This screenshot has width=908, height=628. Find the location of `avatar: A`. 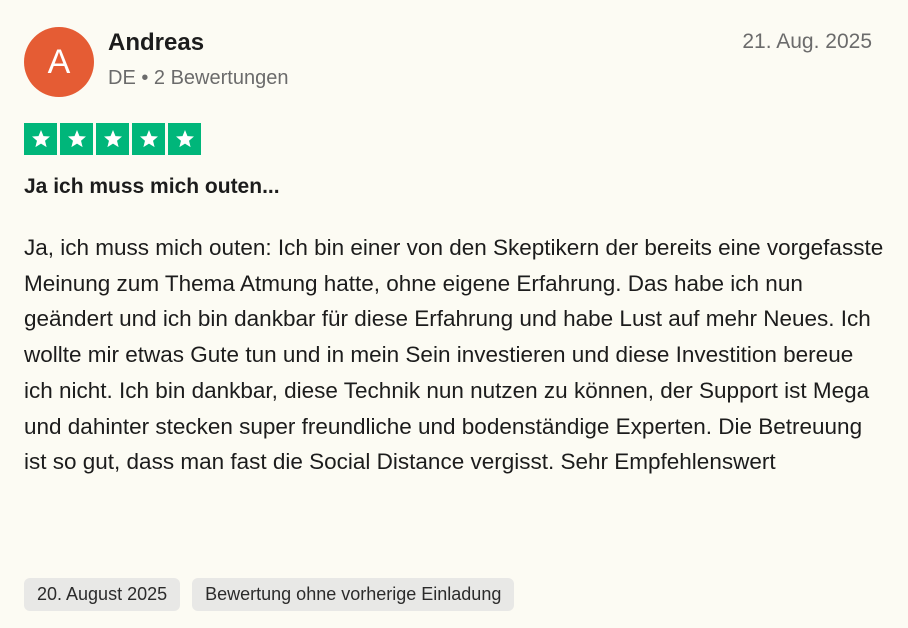

avatar: A is located at coordinates (59, 62).